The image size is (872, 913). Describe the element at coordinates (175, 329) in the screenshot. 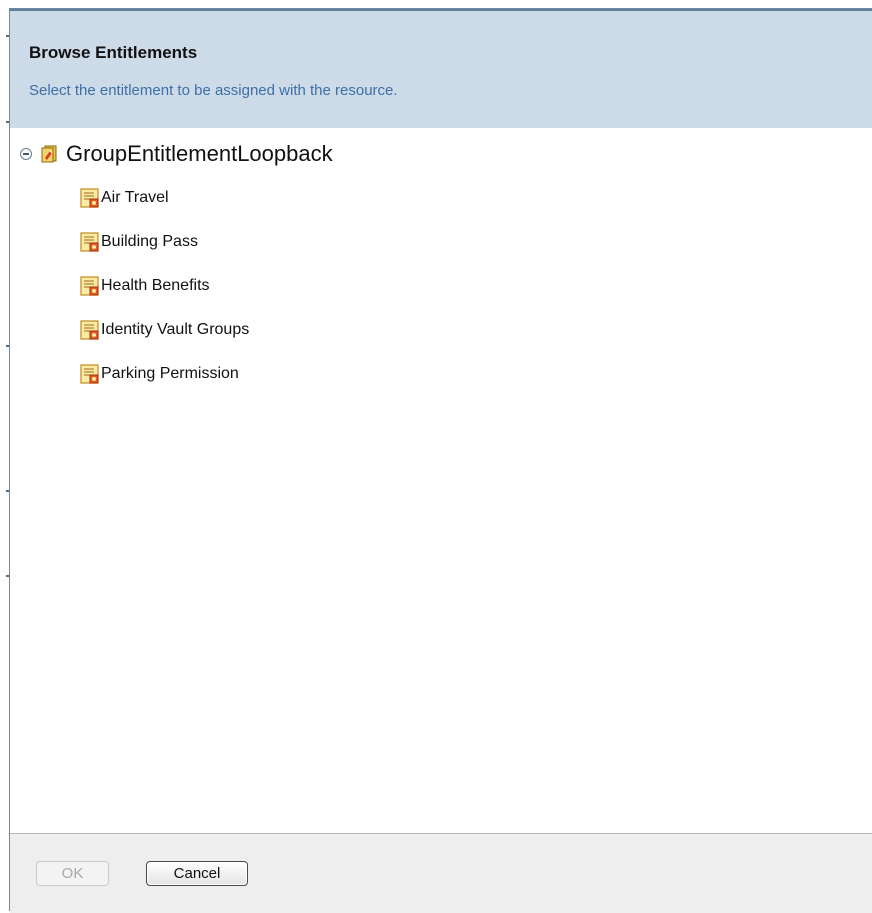

I see `tree-item-label: Identity Vault Groups` at that location.